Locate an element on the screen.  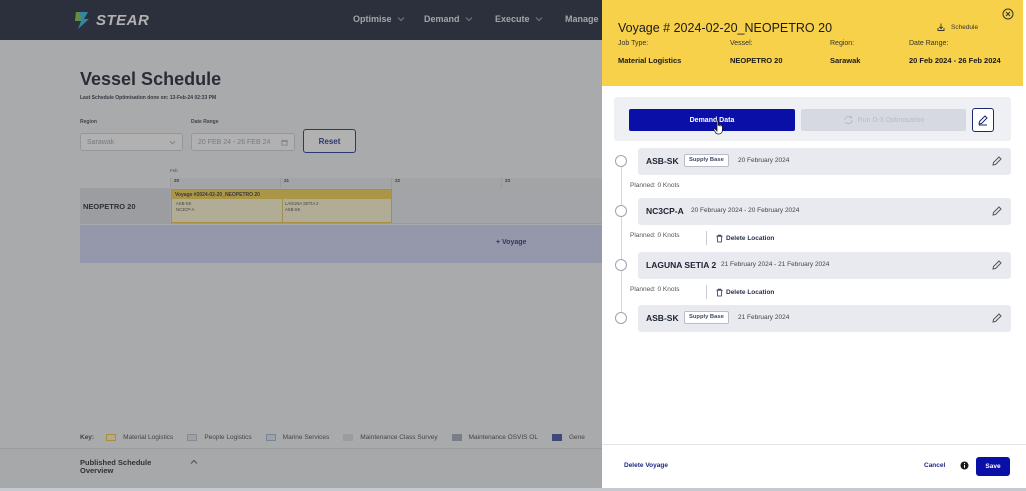
delete-voyage-button: Delete Voyage is located at coordinates (646, 465).